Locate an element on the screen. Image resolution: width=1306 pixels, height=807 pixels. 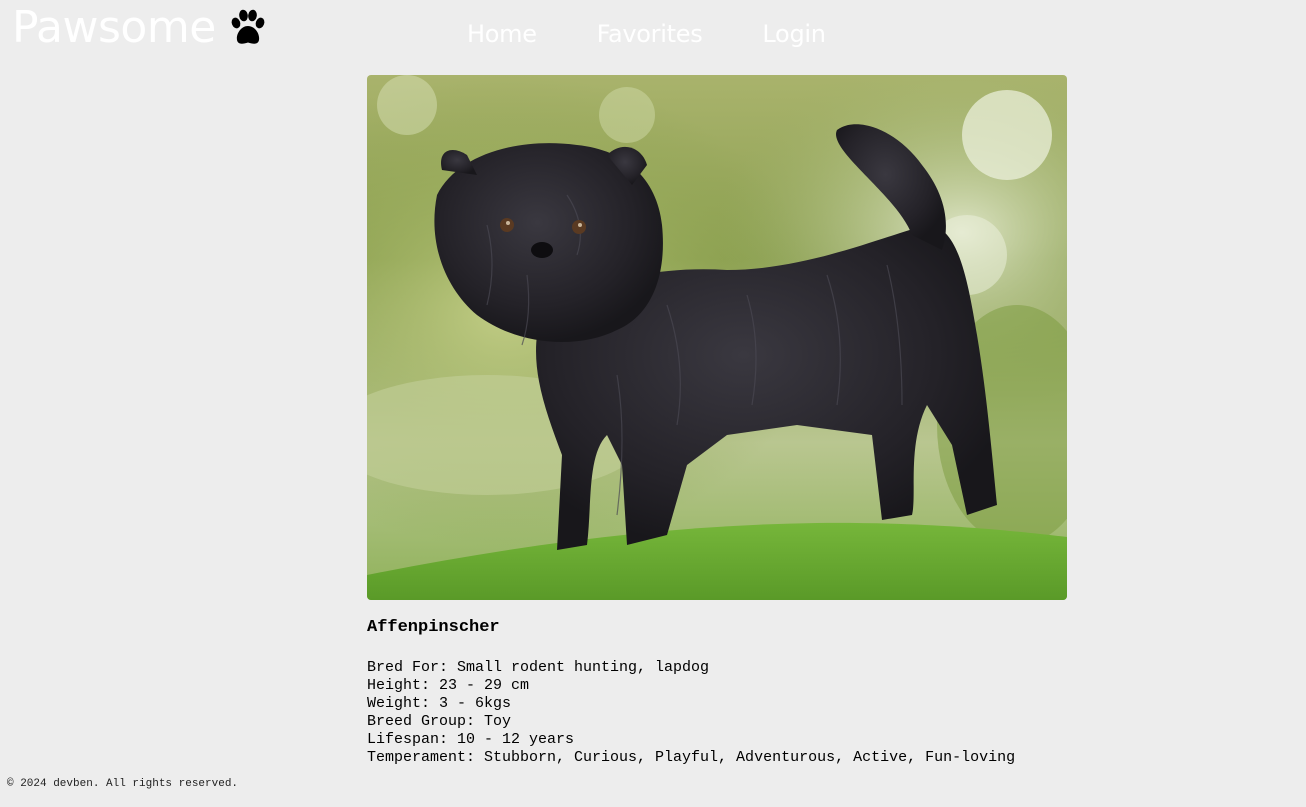
detail-weight: Weight: 3 - 6kgs is located at coordinates (439, 703).